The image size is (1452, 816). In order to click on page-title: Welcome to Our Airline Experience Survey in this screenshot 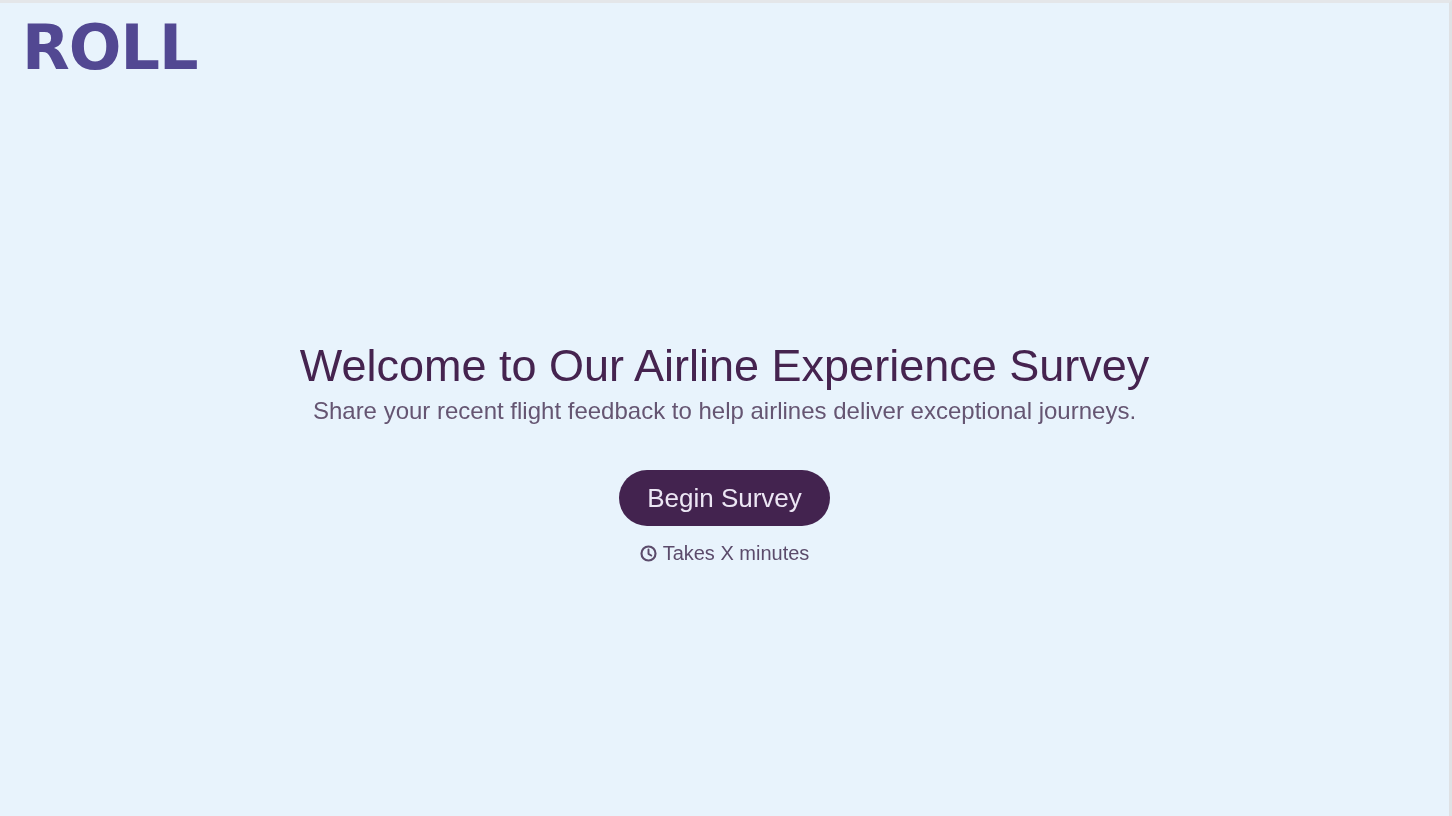, I will do `click(724, 365)`.